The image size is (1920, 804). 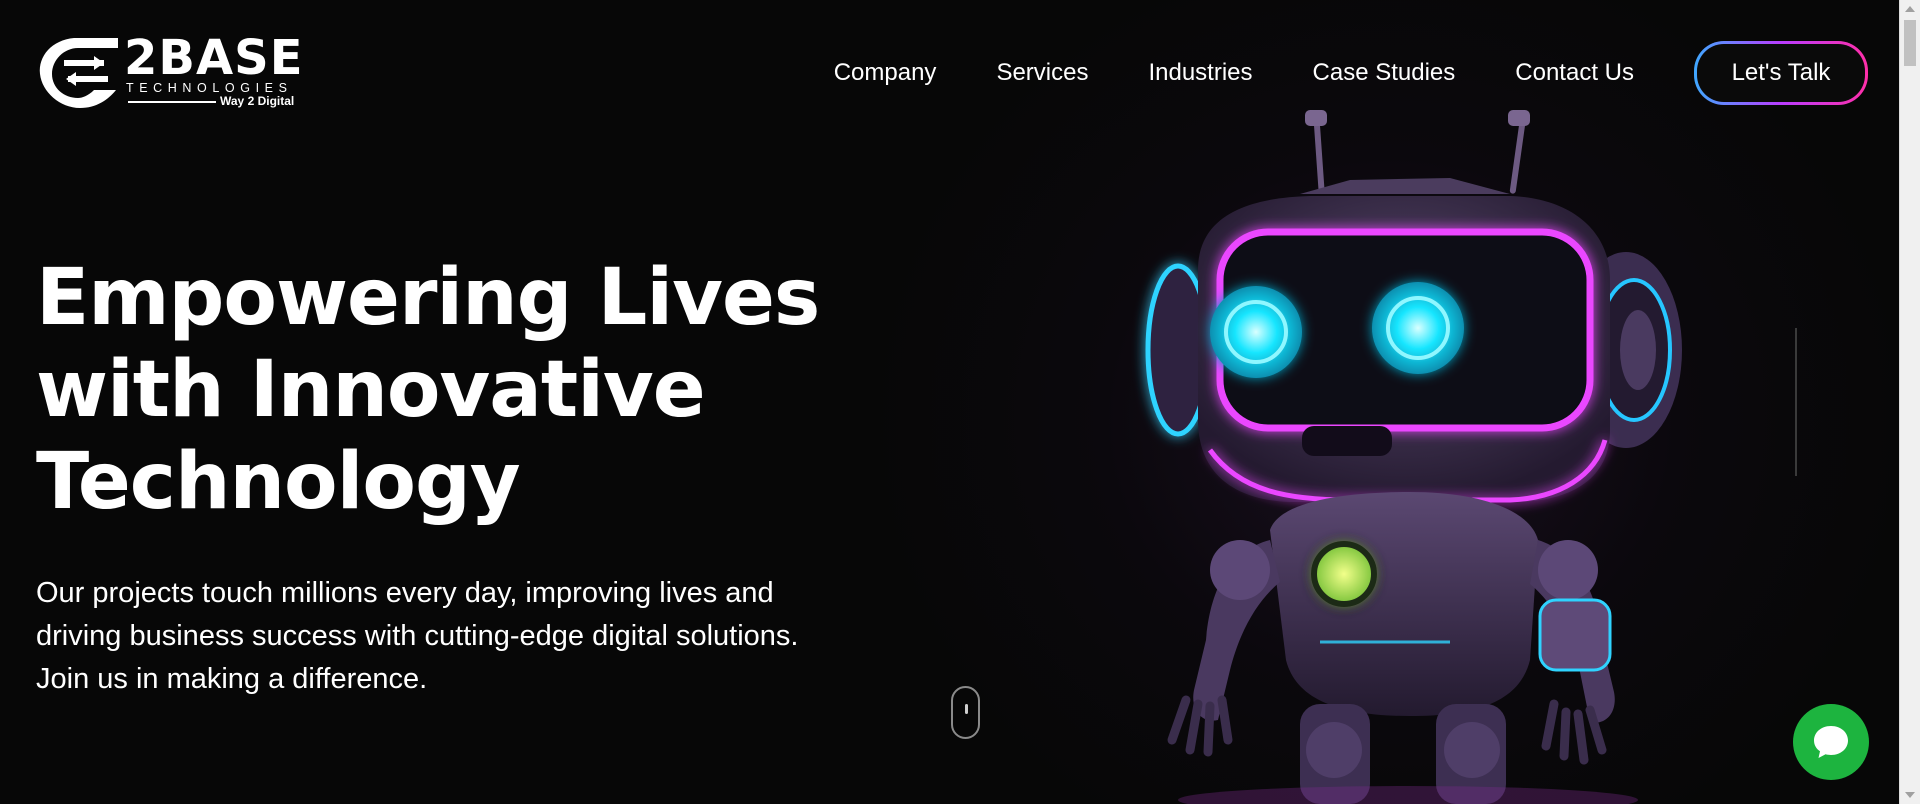 I want to click on scroll-wheel, so click(x=966, y=709).